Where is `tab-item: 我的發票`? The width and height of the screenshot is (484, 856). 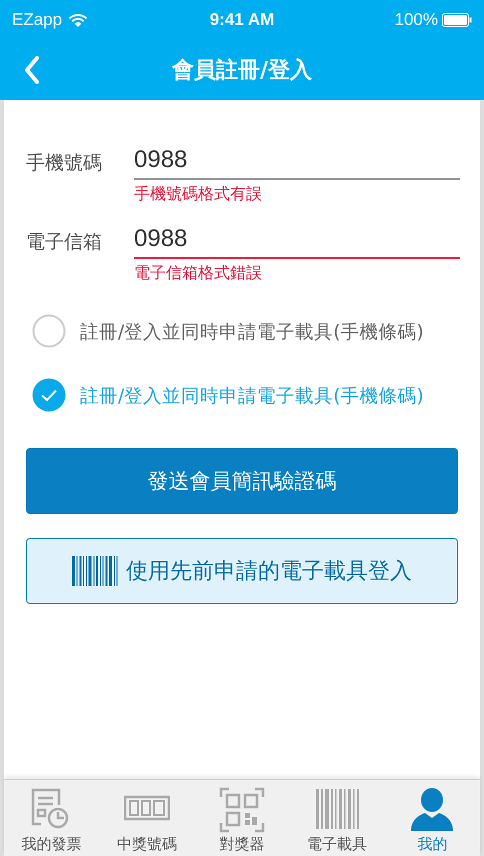
tab-item: 我的發票 is located at coordinates (52, 818).